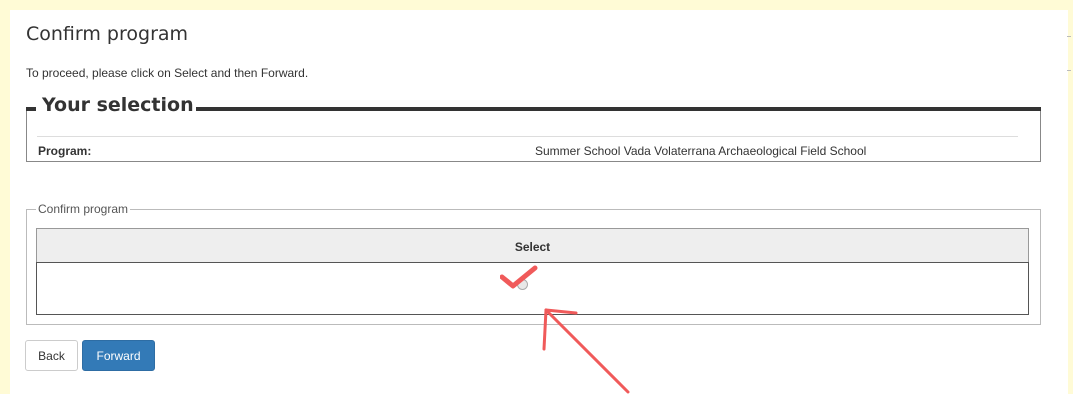 This screenshot has width=1073, height=394. Describe the element at coordinates (1070, 197) in the screenshot. I see `right-edge` at that location.